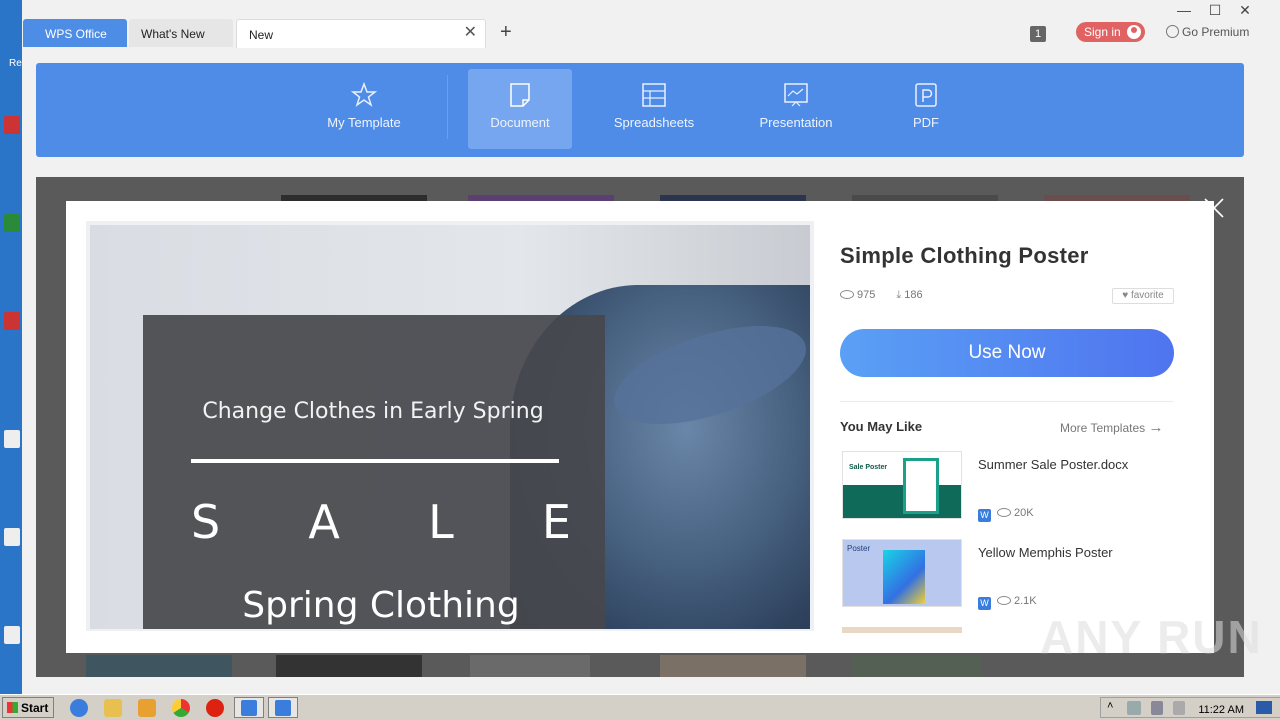 This screenshot has height=720, width=1280. I want to click on volume-icon, so click(1157, 708).